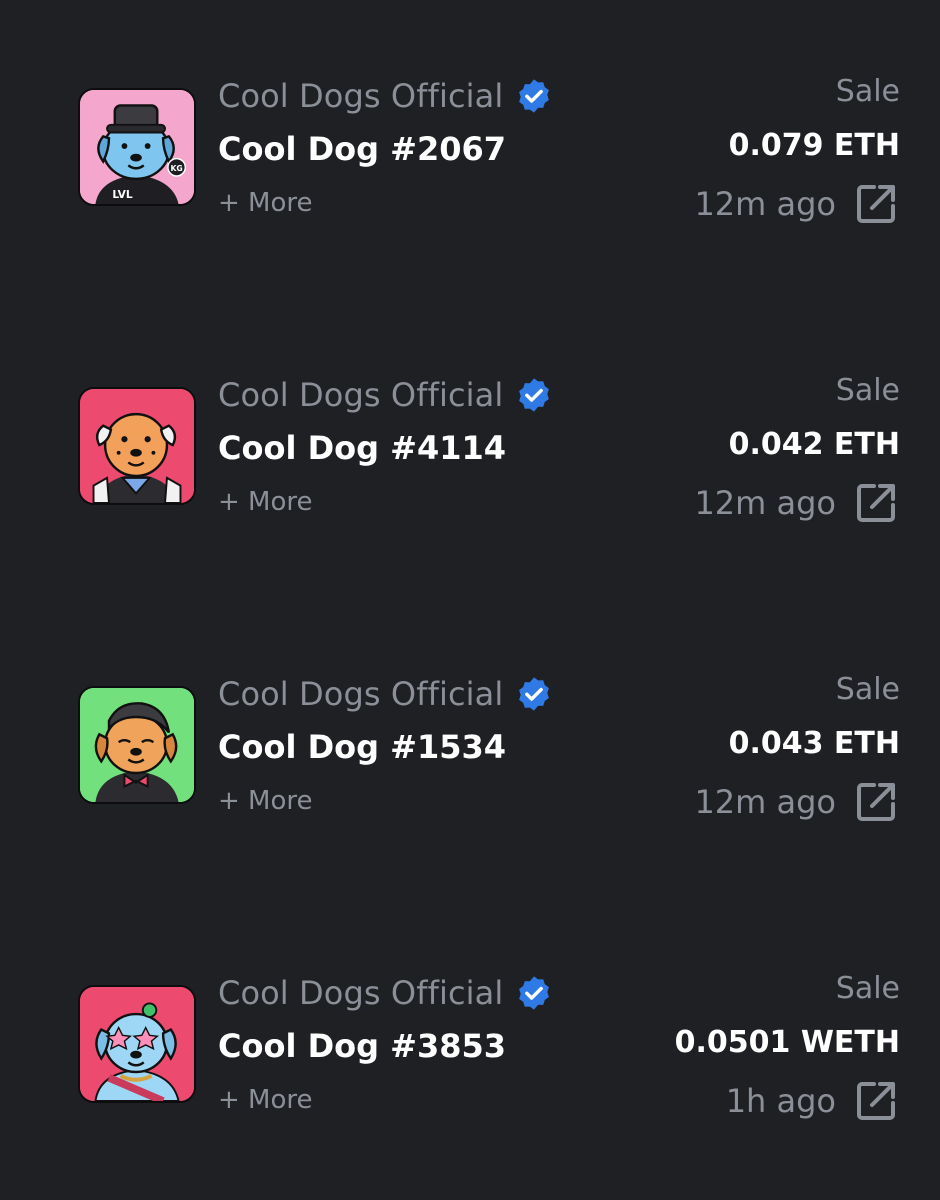 The width and height of the screenshot is (940, 1200). Describe the element at coordinates (362, 149) in the screenshot. I see `nft-name: Cool Dog #2067` at that location.